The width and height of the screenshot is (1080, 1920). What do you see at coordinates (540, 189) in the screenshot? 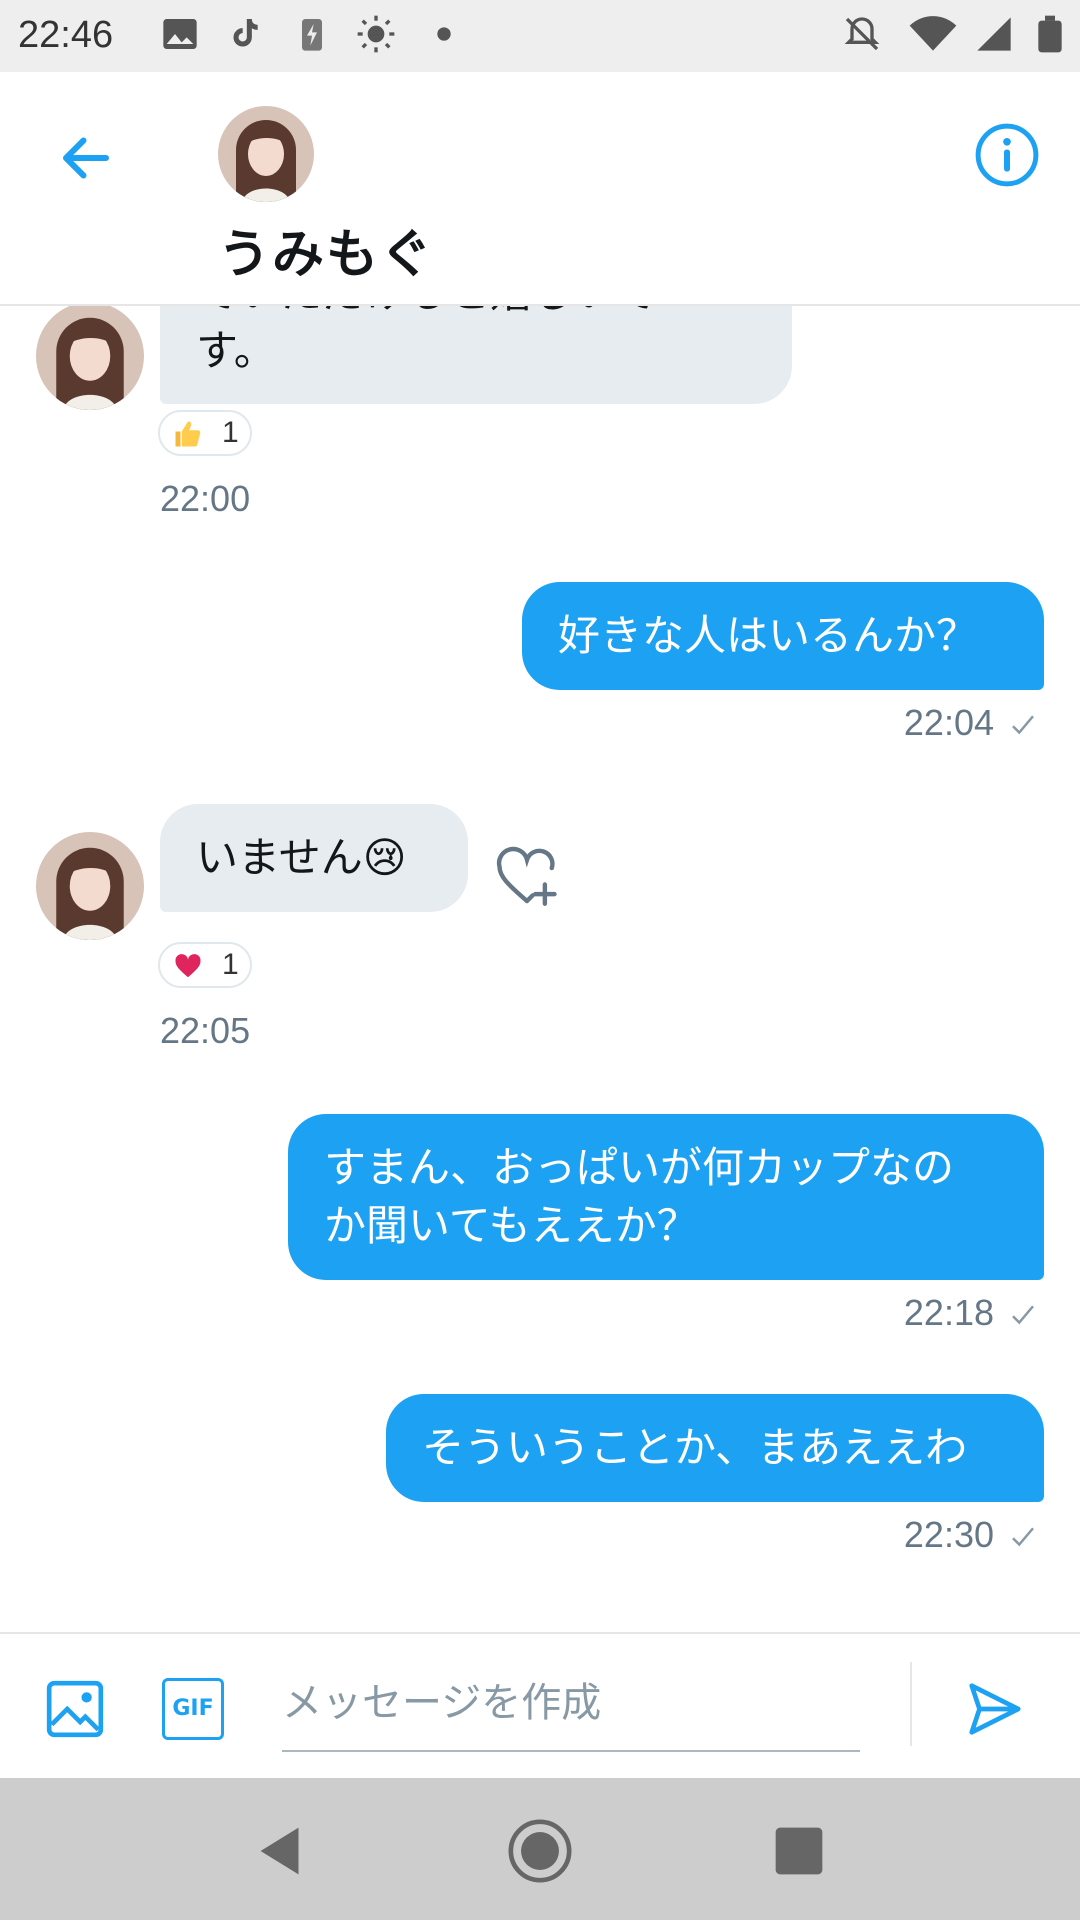
I see `conversation-header: うみもぐ` at bounding box center [540, 189].